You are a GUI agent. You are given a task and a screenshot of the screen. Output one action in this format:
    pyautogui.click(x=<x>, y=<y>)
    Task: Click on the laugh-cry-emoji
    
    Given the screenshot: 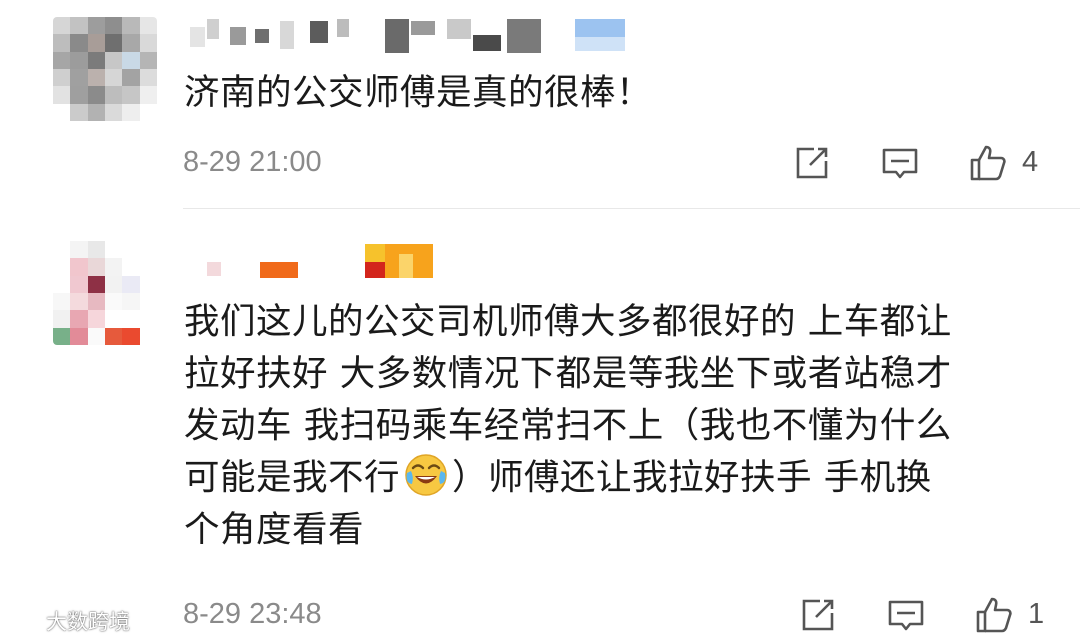 What is the action you would take?
    pyautogui.click(x=426, y=475)
    